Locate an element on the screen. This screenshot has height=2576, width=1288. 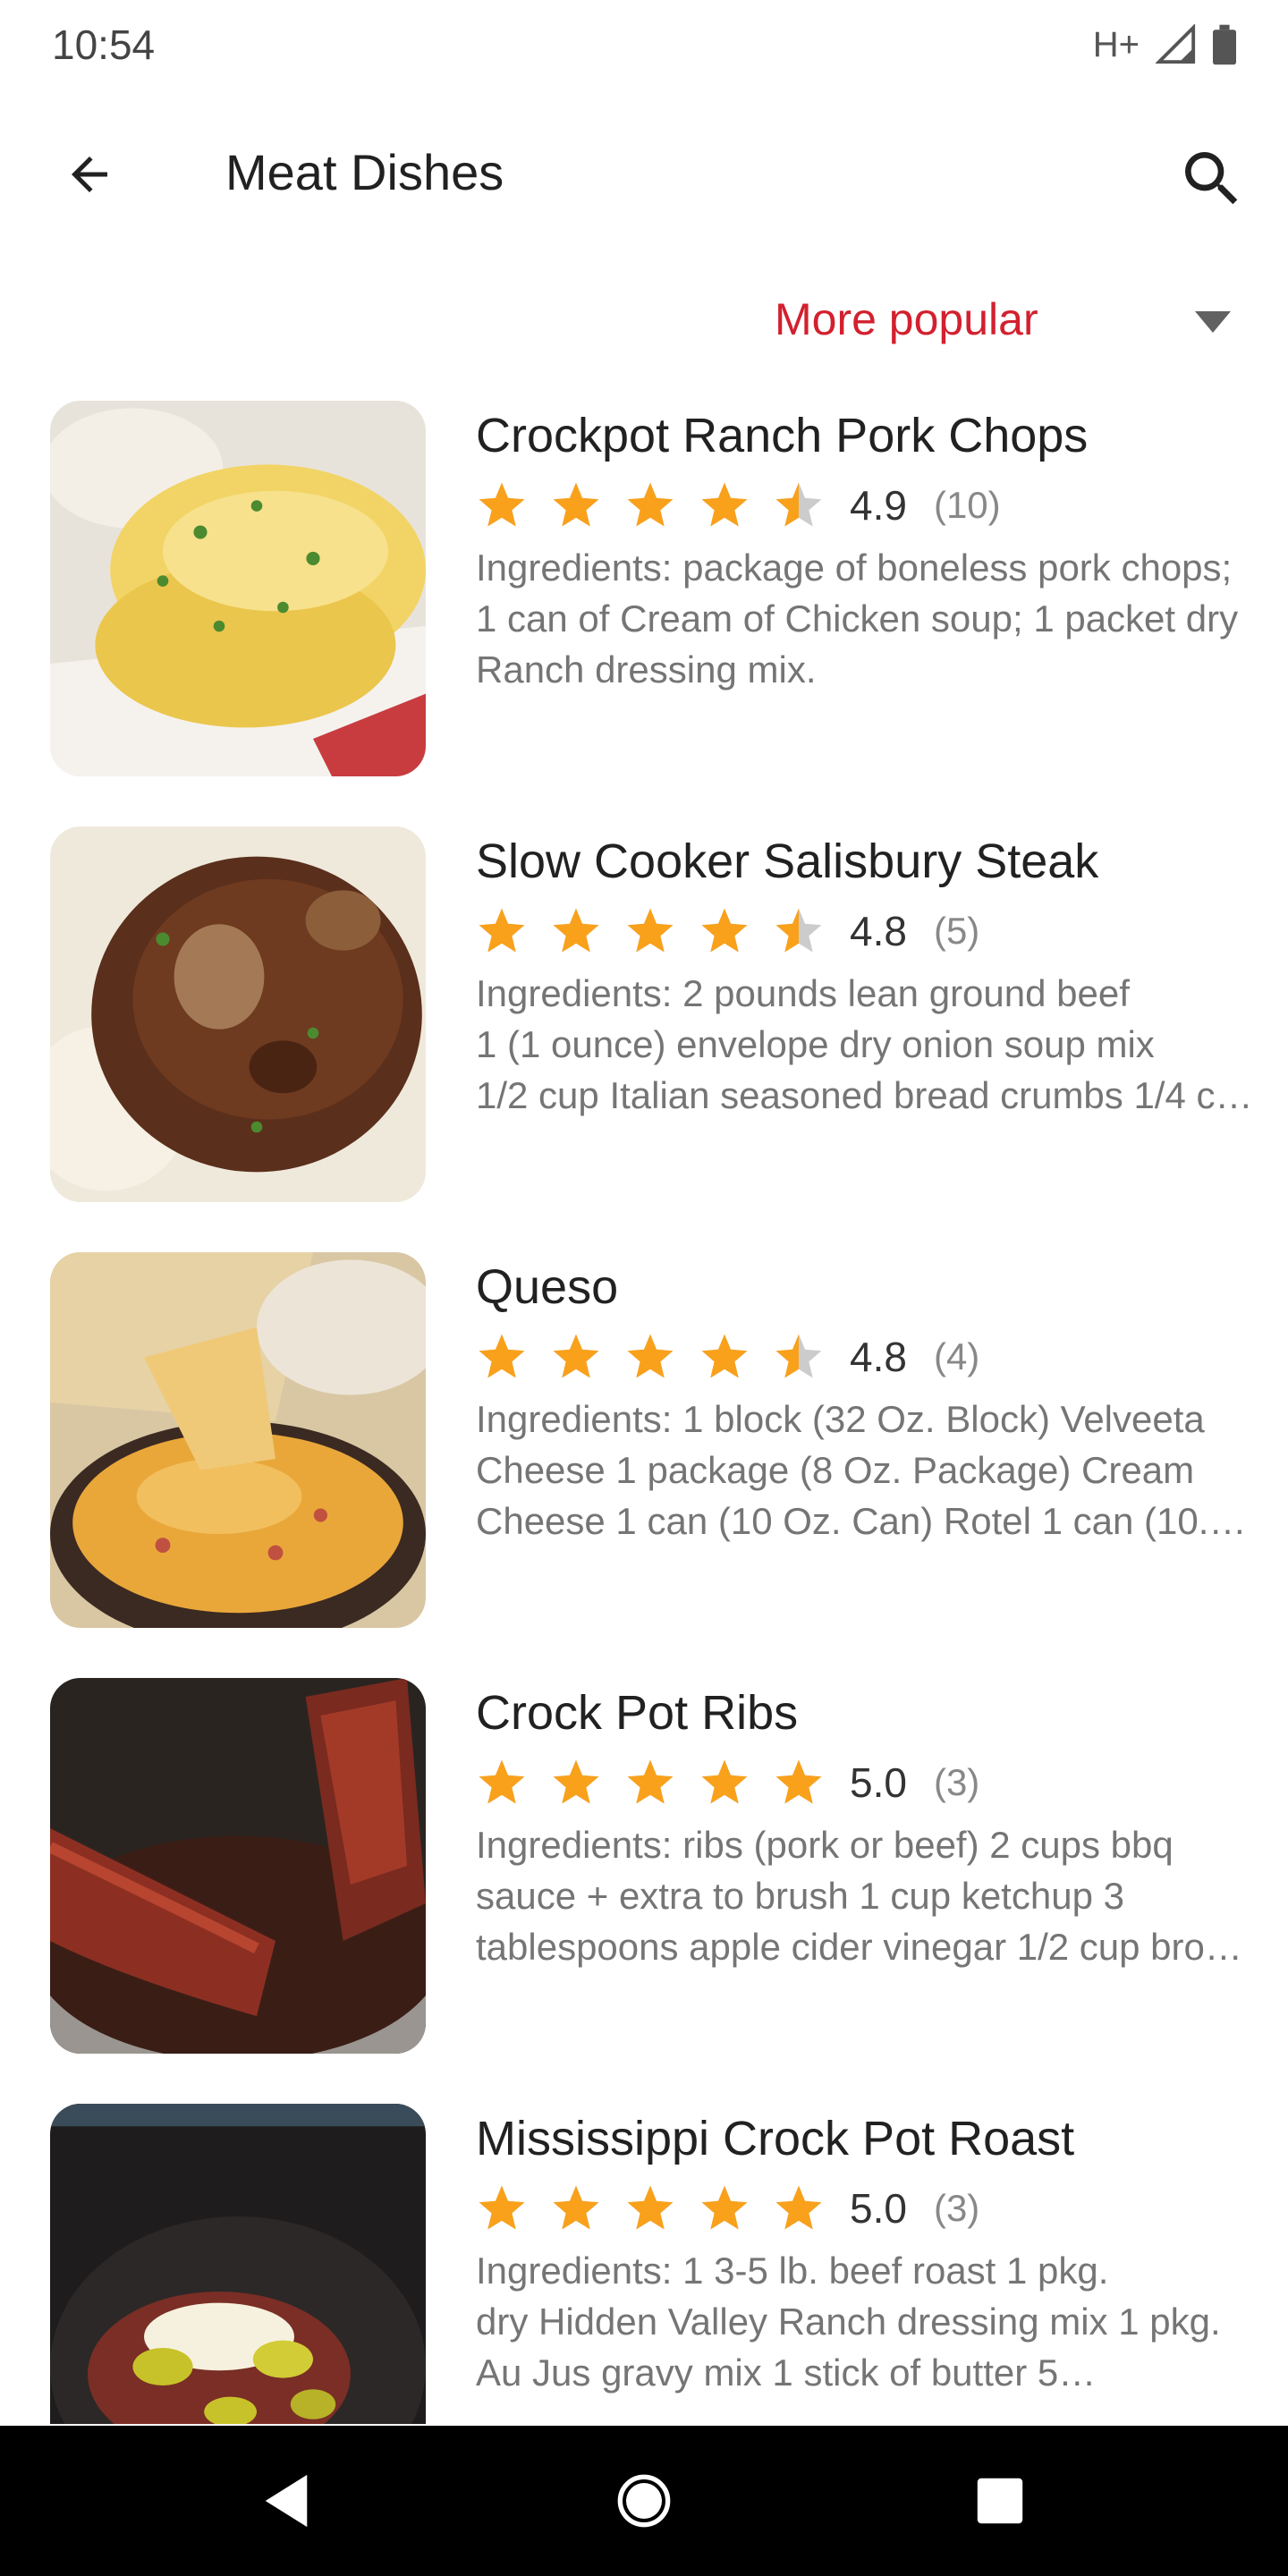
rating-count: (10) is located at coordinates (967, 505).